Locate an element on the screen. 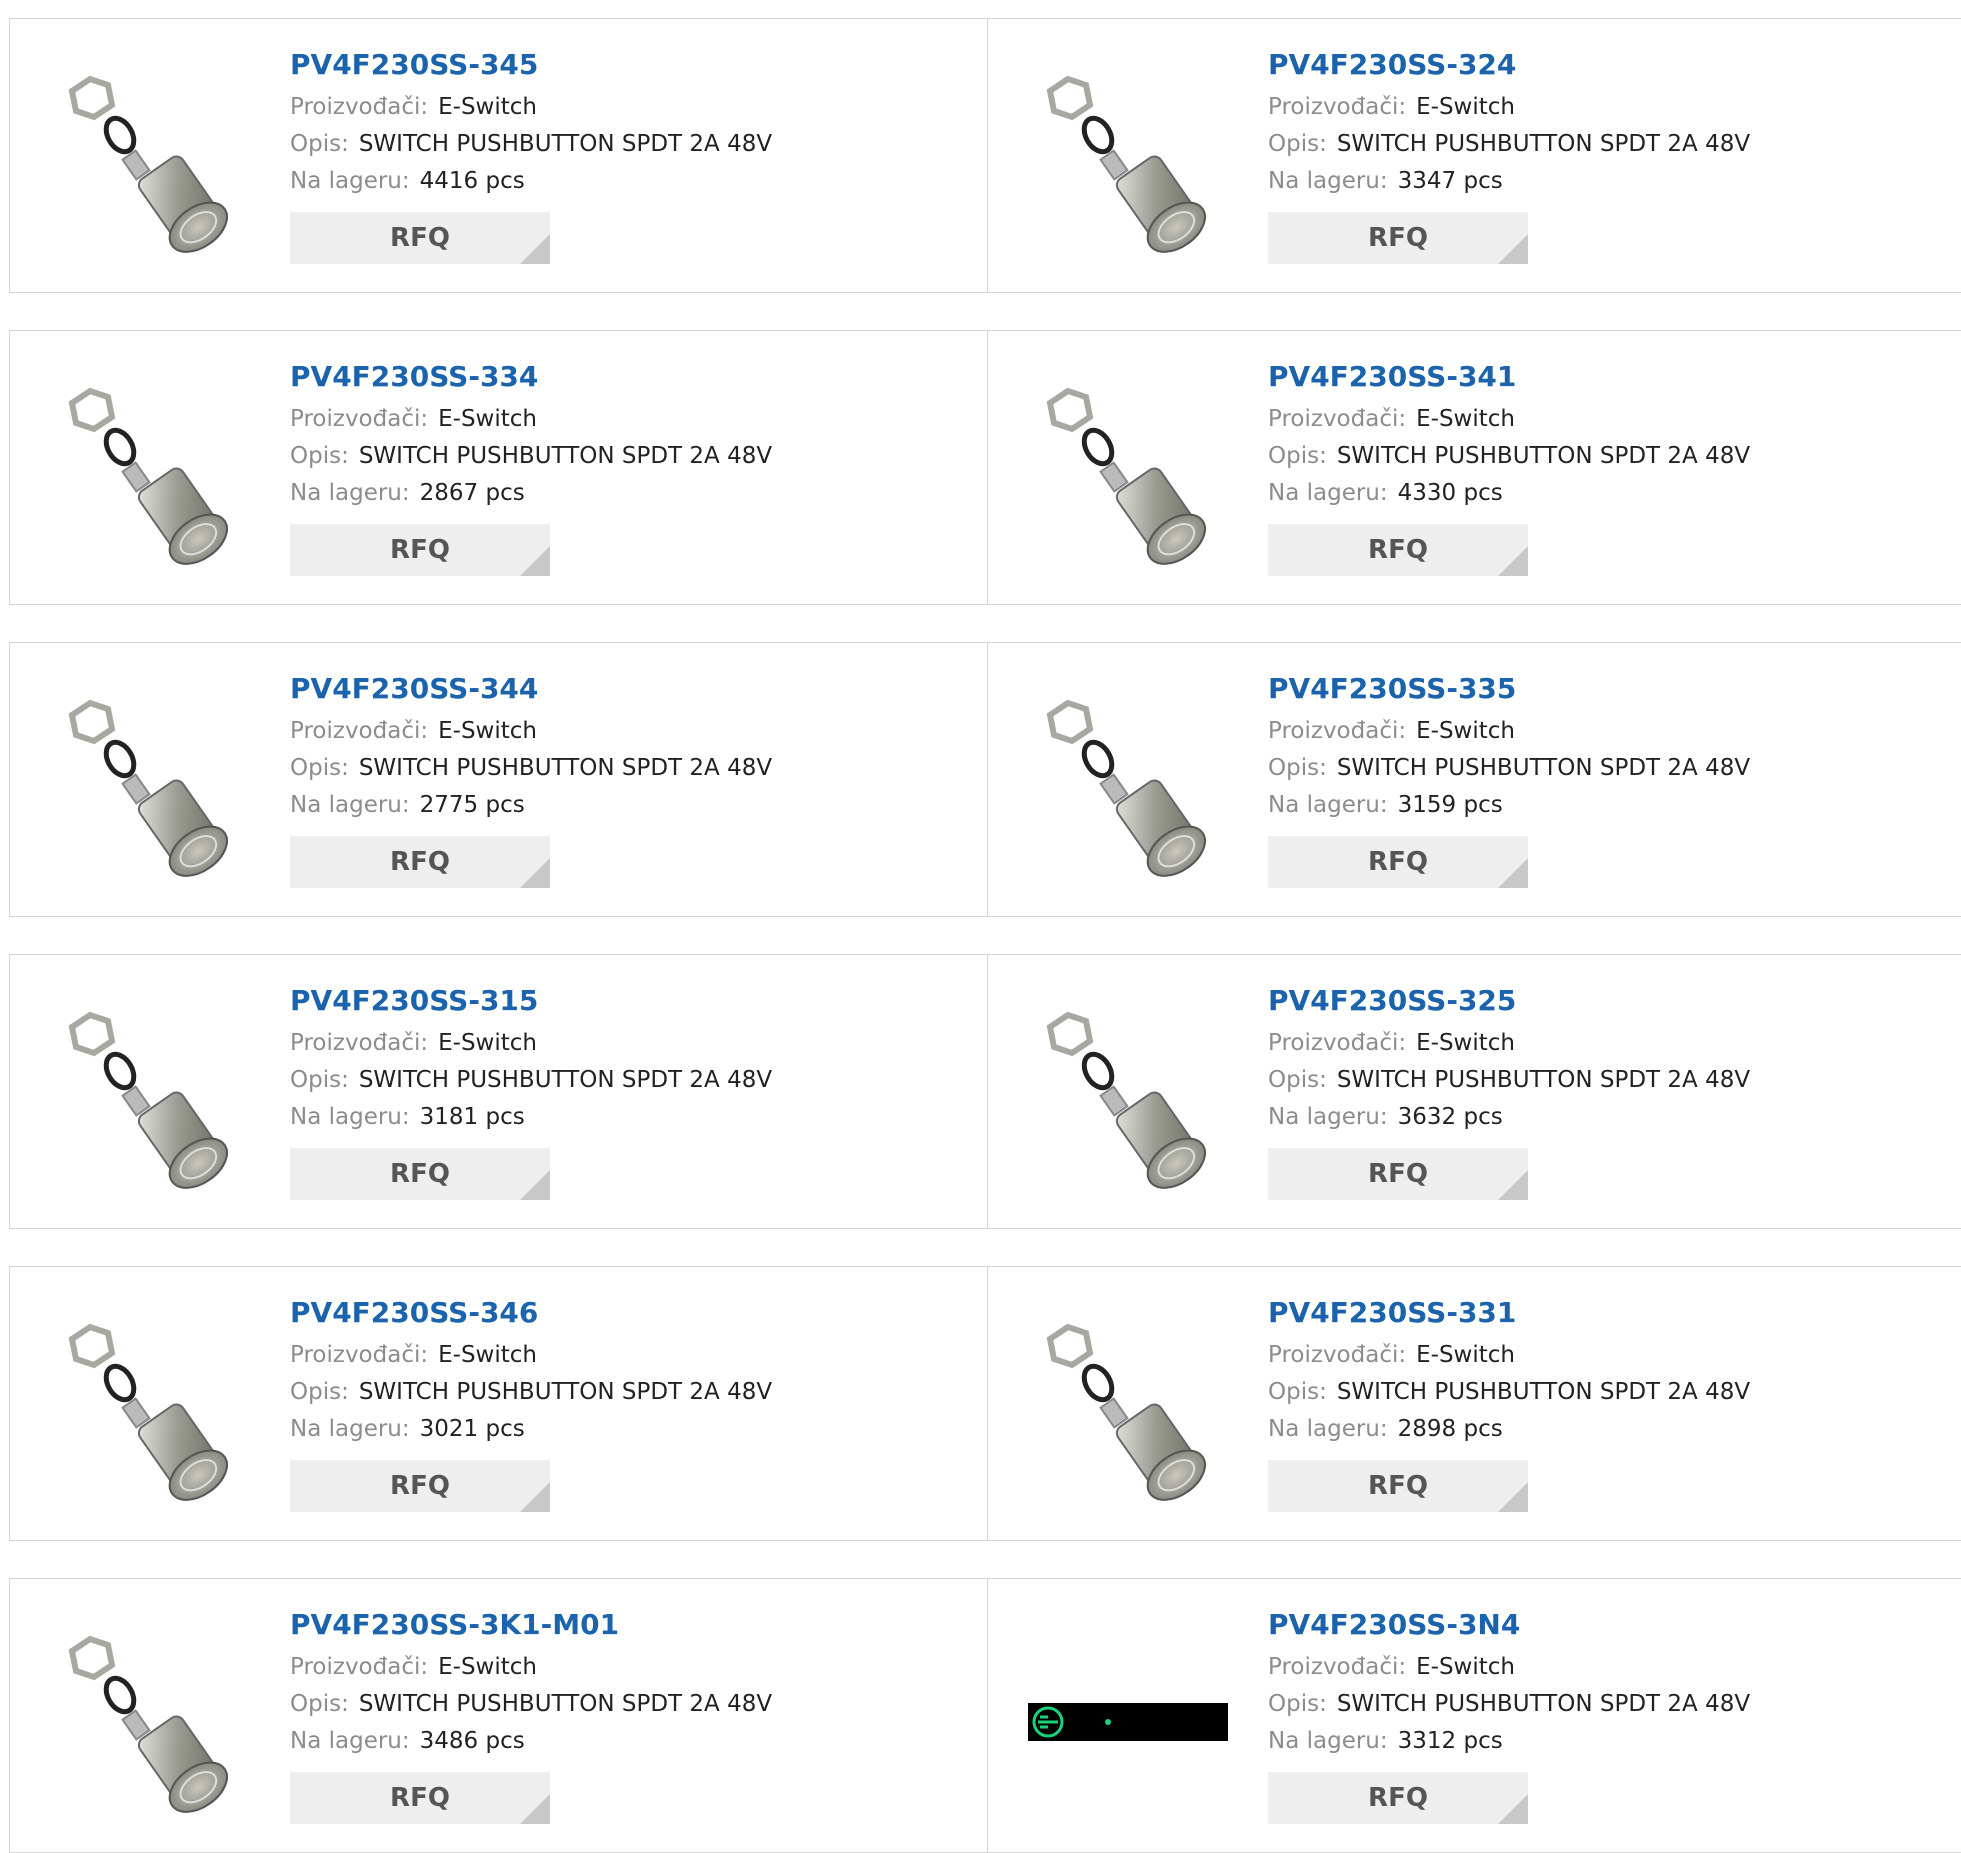 This screenshot has width=1961, height=1853. stock-value: 3312 pcs is located at coordinates (1450, 1741).